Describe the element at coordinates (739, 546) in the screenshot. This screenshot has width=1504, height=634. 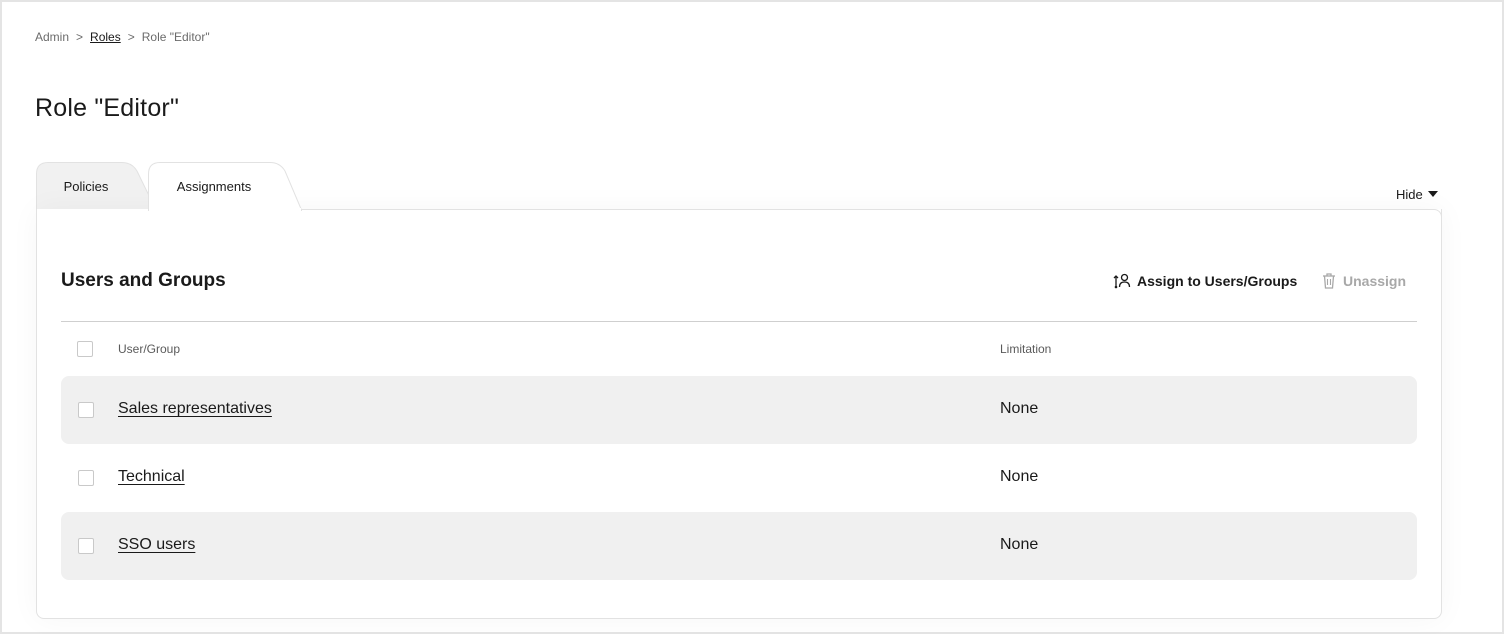
I see `table-row: SSO users None` at that location.